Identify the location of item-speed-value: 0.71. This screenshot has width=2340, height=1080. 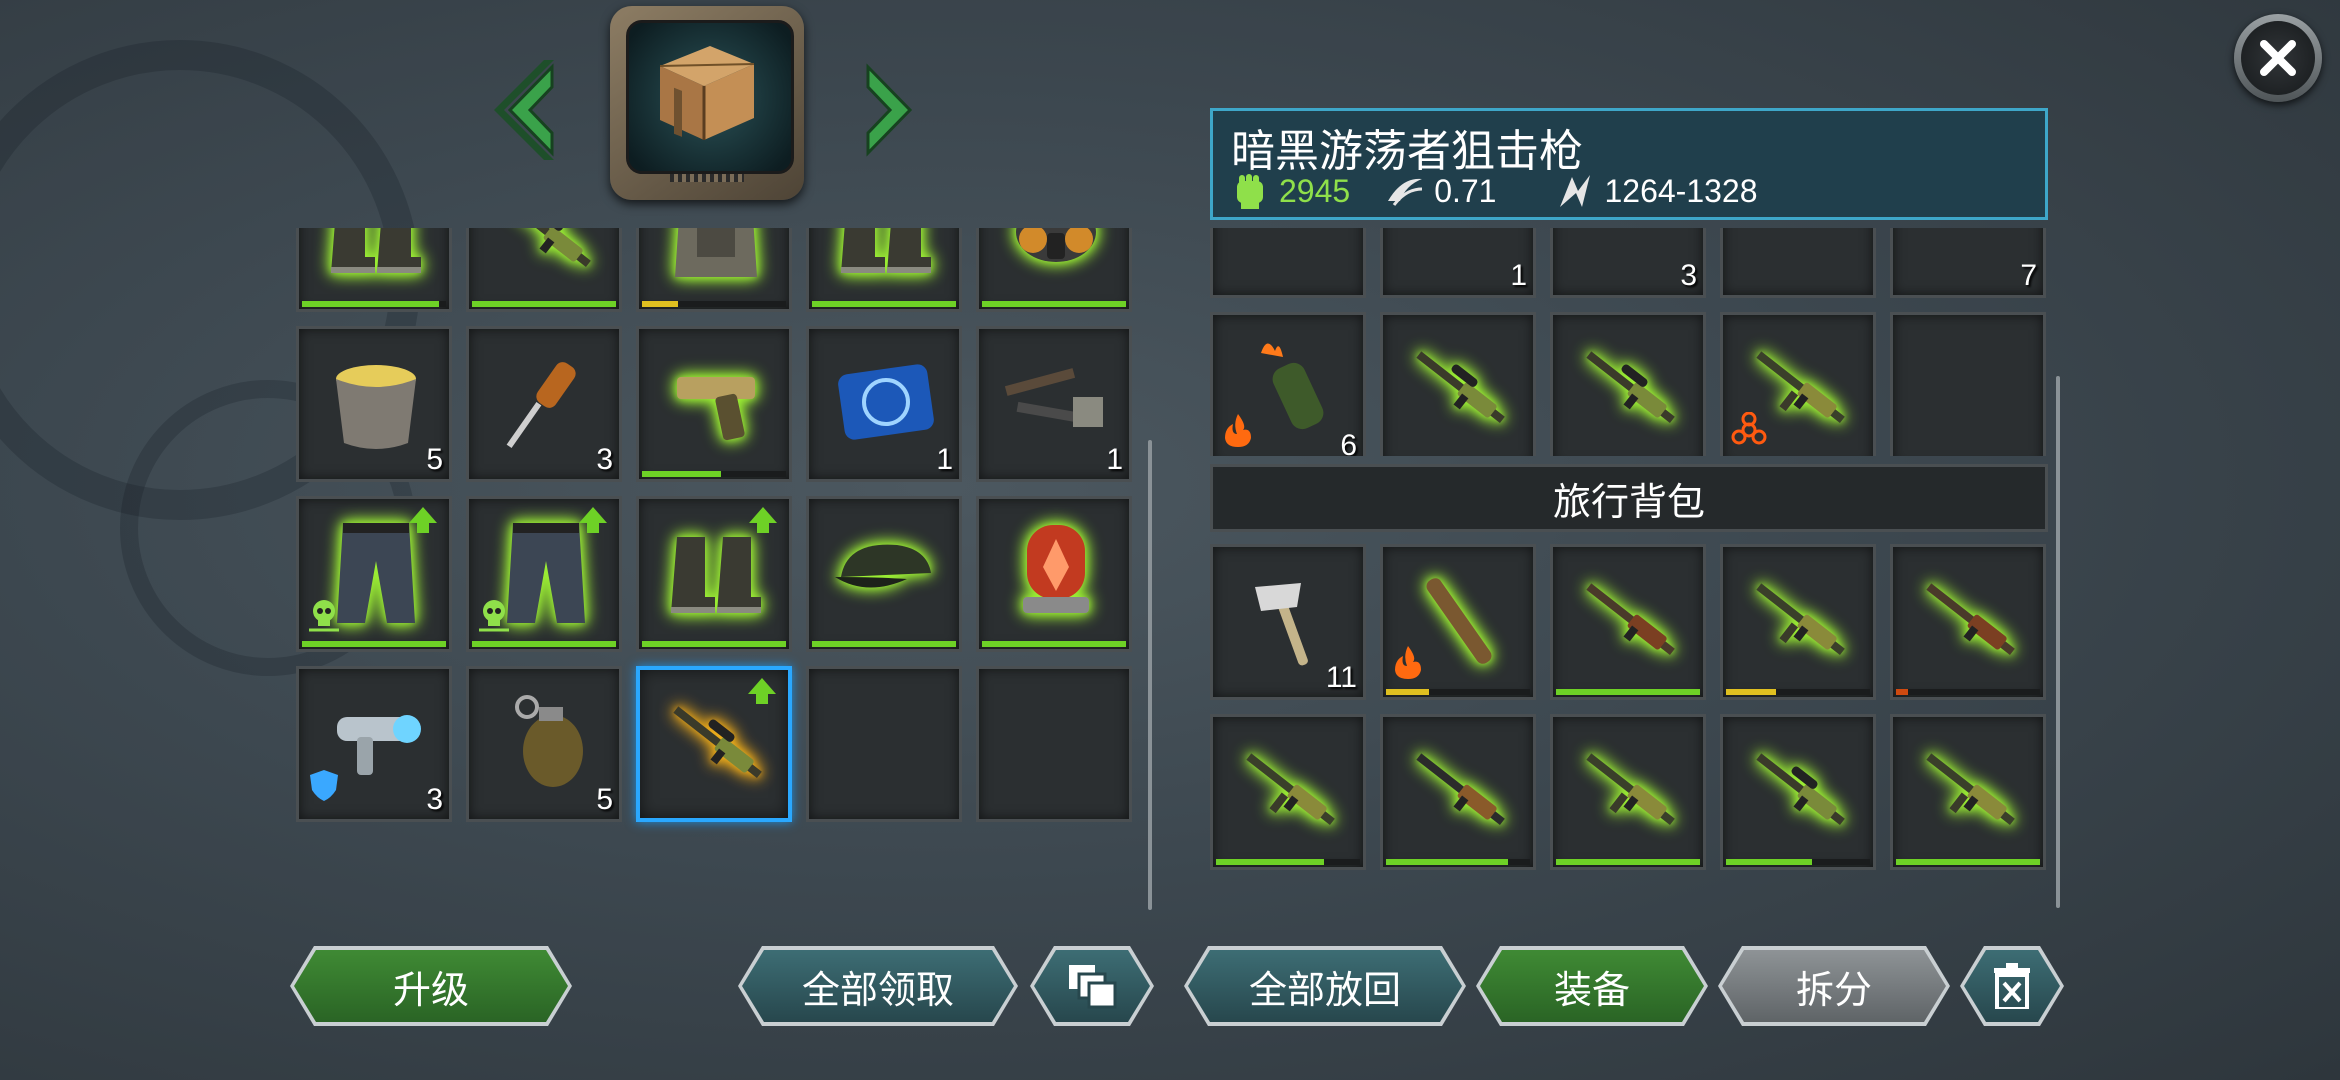
(1465, 190).